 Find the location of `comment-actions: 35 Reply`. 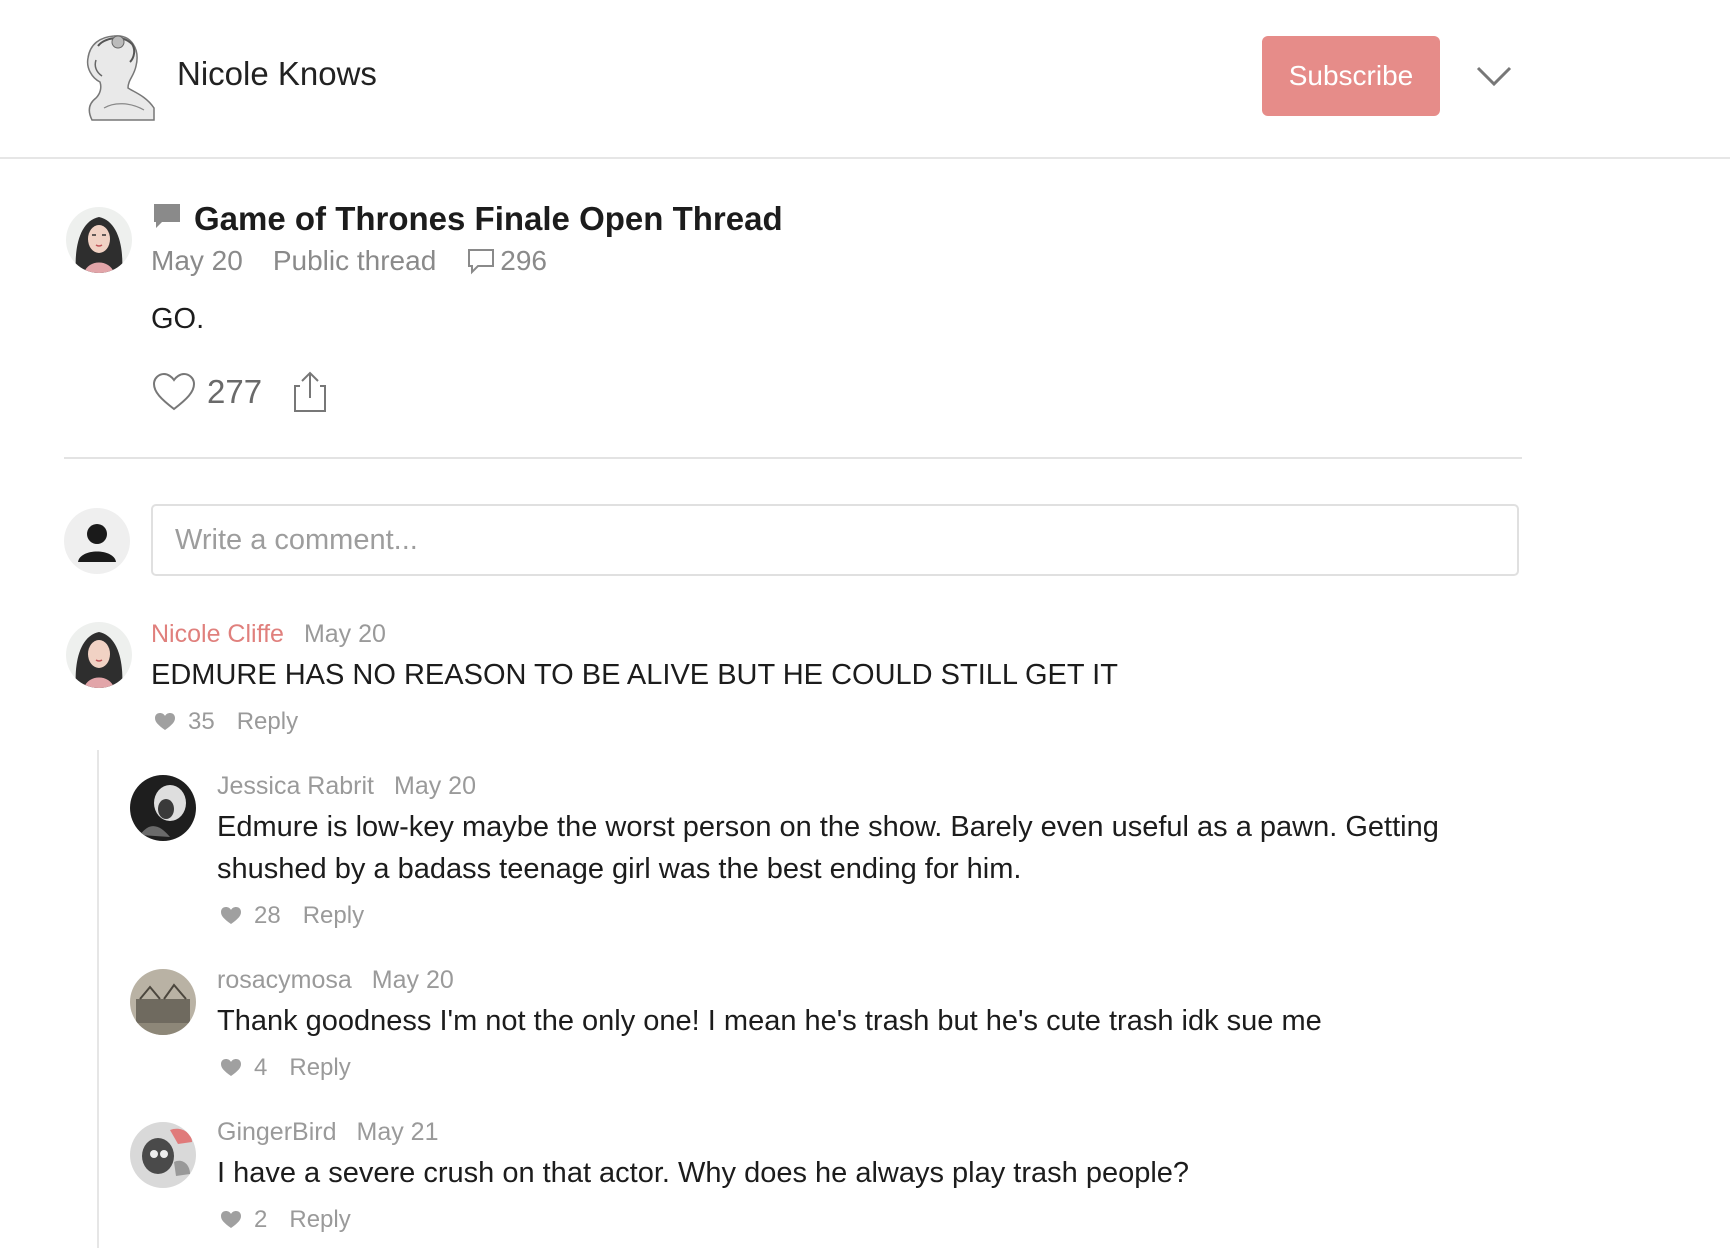

comment-actions: 35 Reply is located at coordinates (226, 722).